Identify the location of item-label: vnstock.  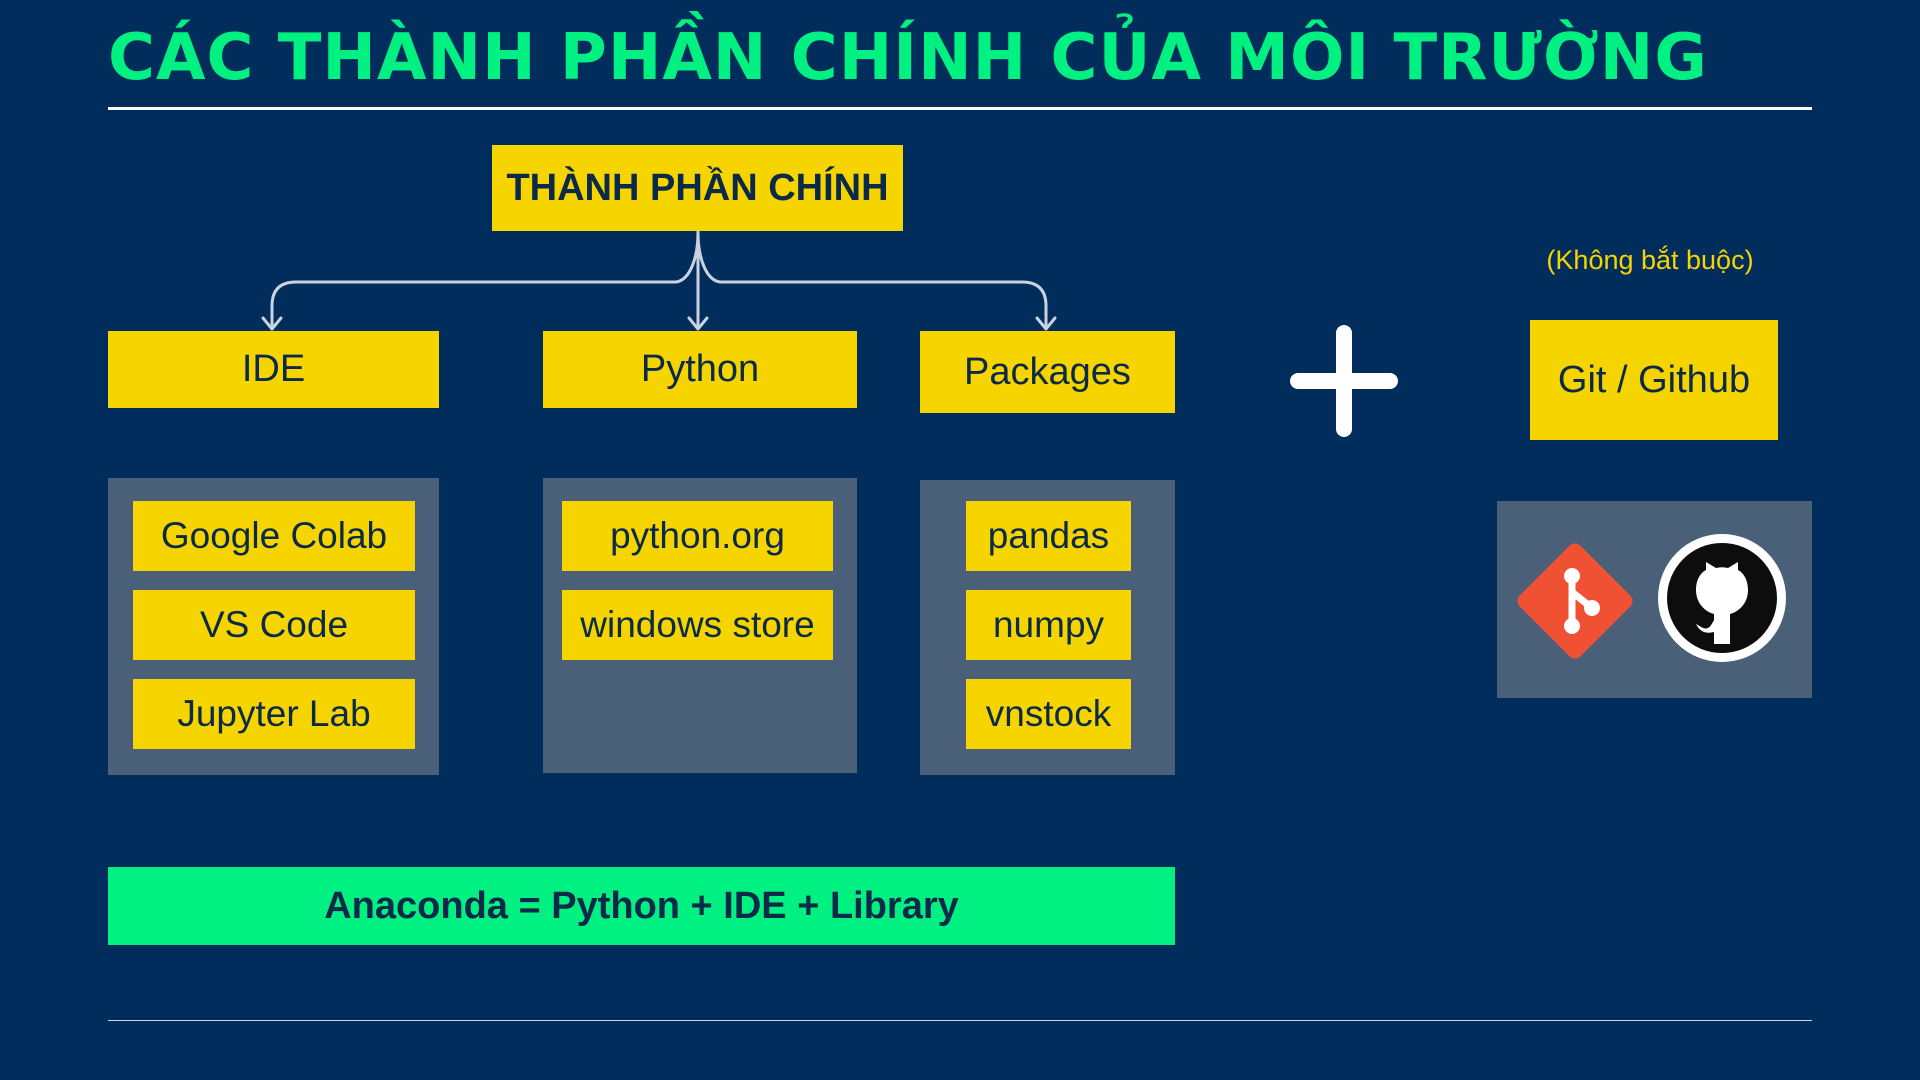
(1048, 713).